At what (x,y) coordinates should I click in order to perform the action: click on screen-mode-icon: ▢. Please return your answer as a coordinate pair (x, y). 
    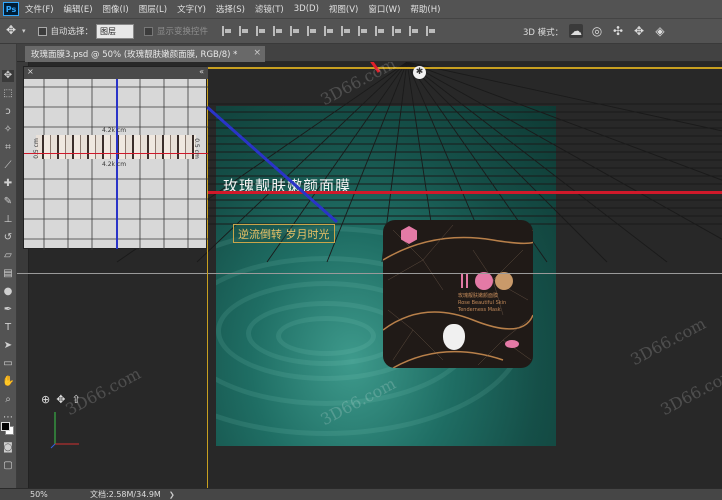
    Looking at the image, I should click on (8, 466).